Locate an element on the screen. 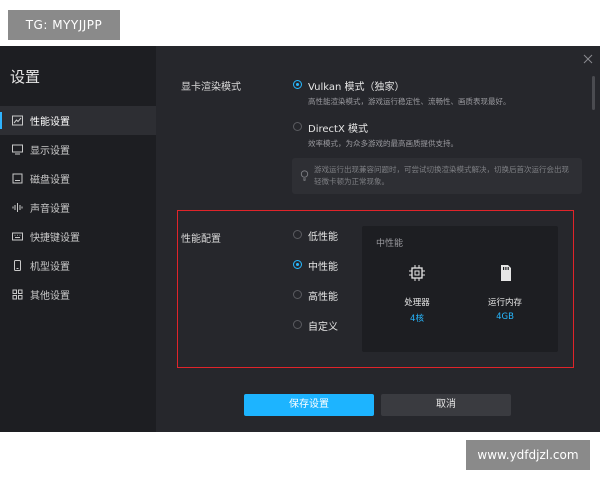 The height and width of the screenshot is (480, 600). radio-vulkan is located at coordinates (297, 84).